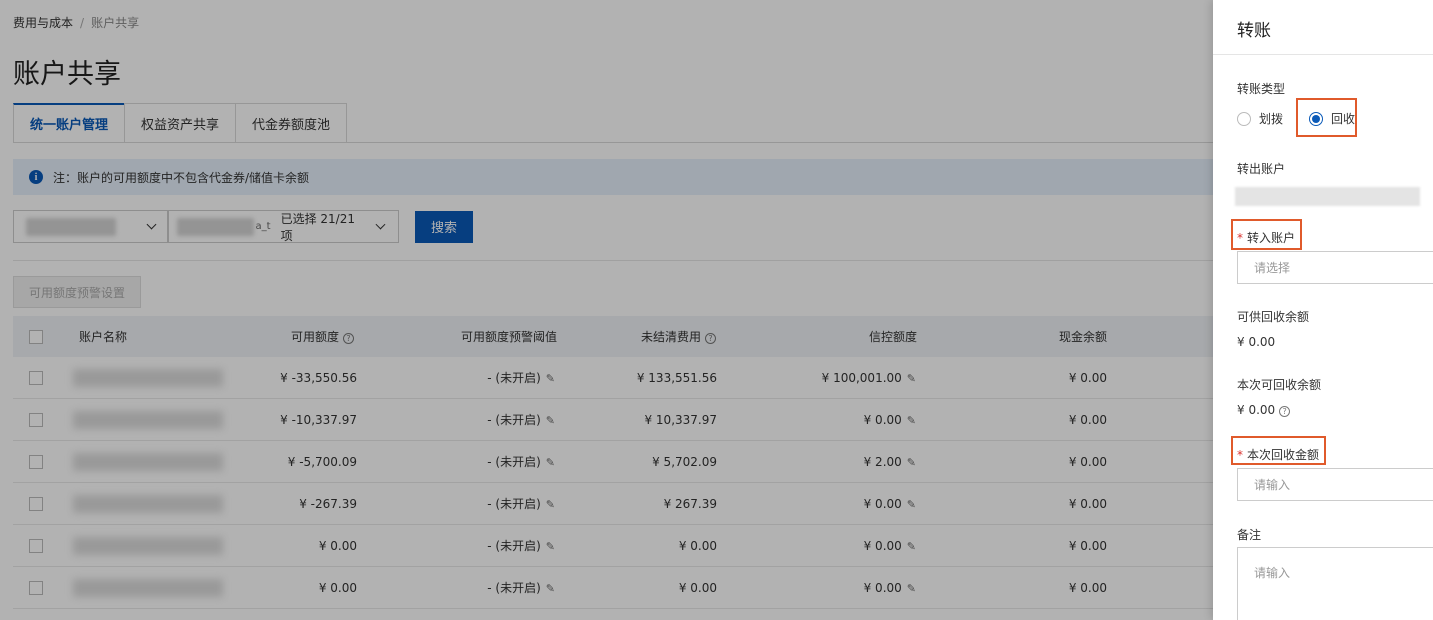 The height and width of the screenshot is (620, 1433). Describe the element at coordinates (1244, 118) in the screenshot. I see `radio-allocate` at that location.